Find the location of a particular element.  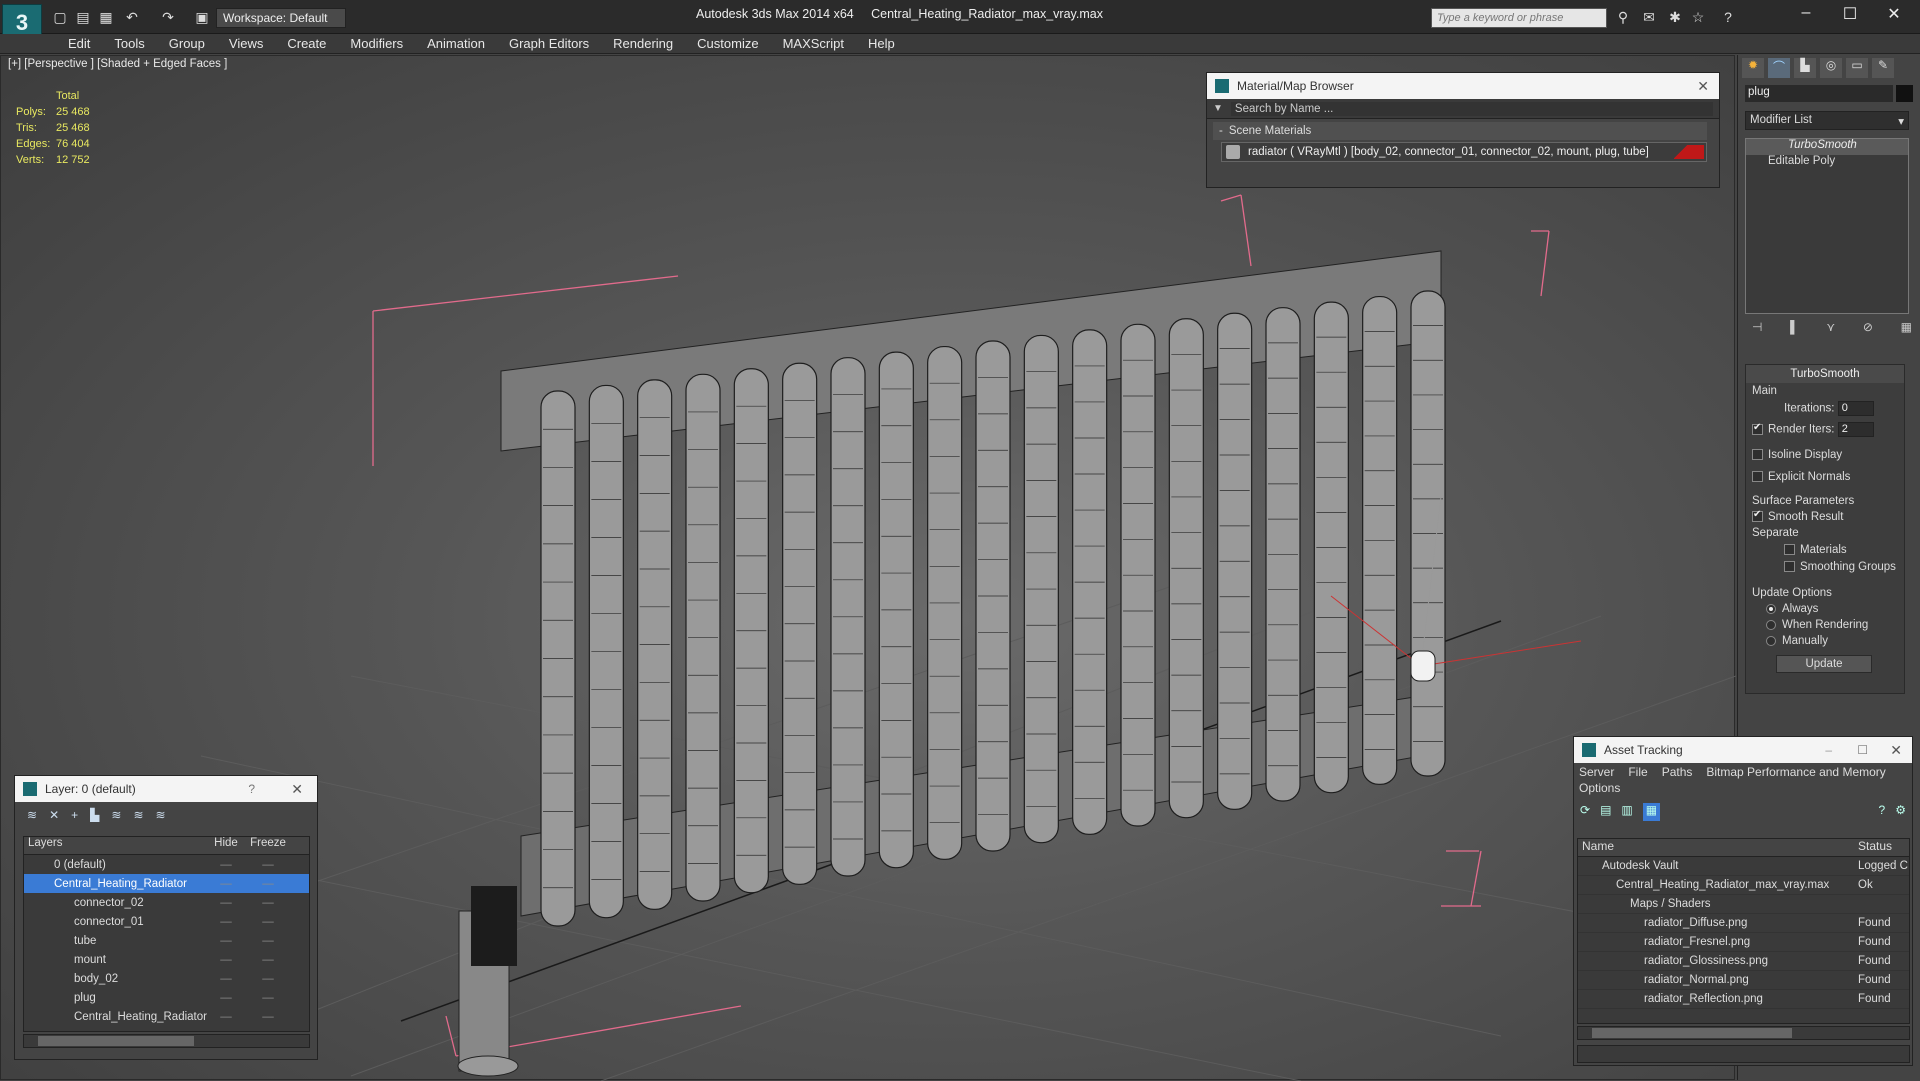

detail-view-icon: ▥ is located at coordinates (1626, 812).